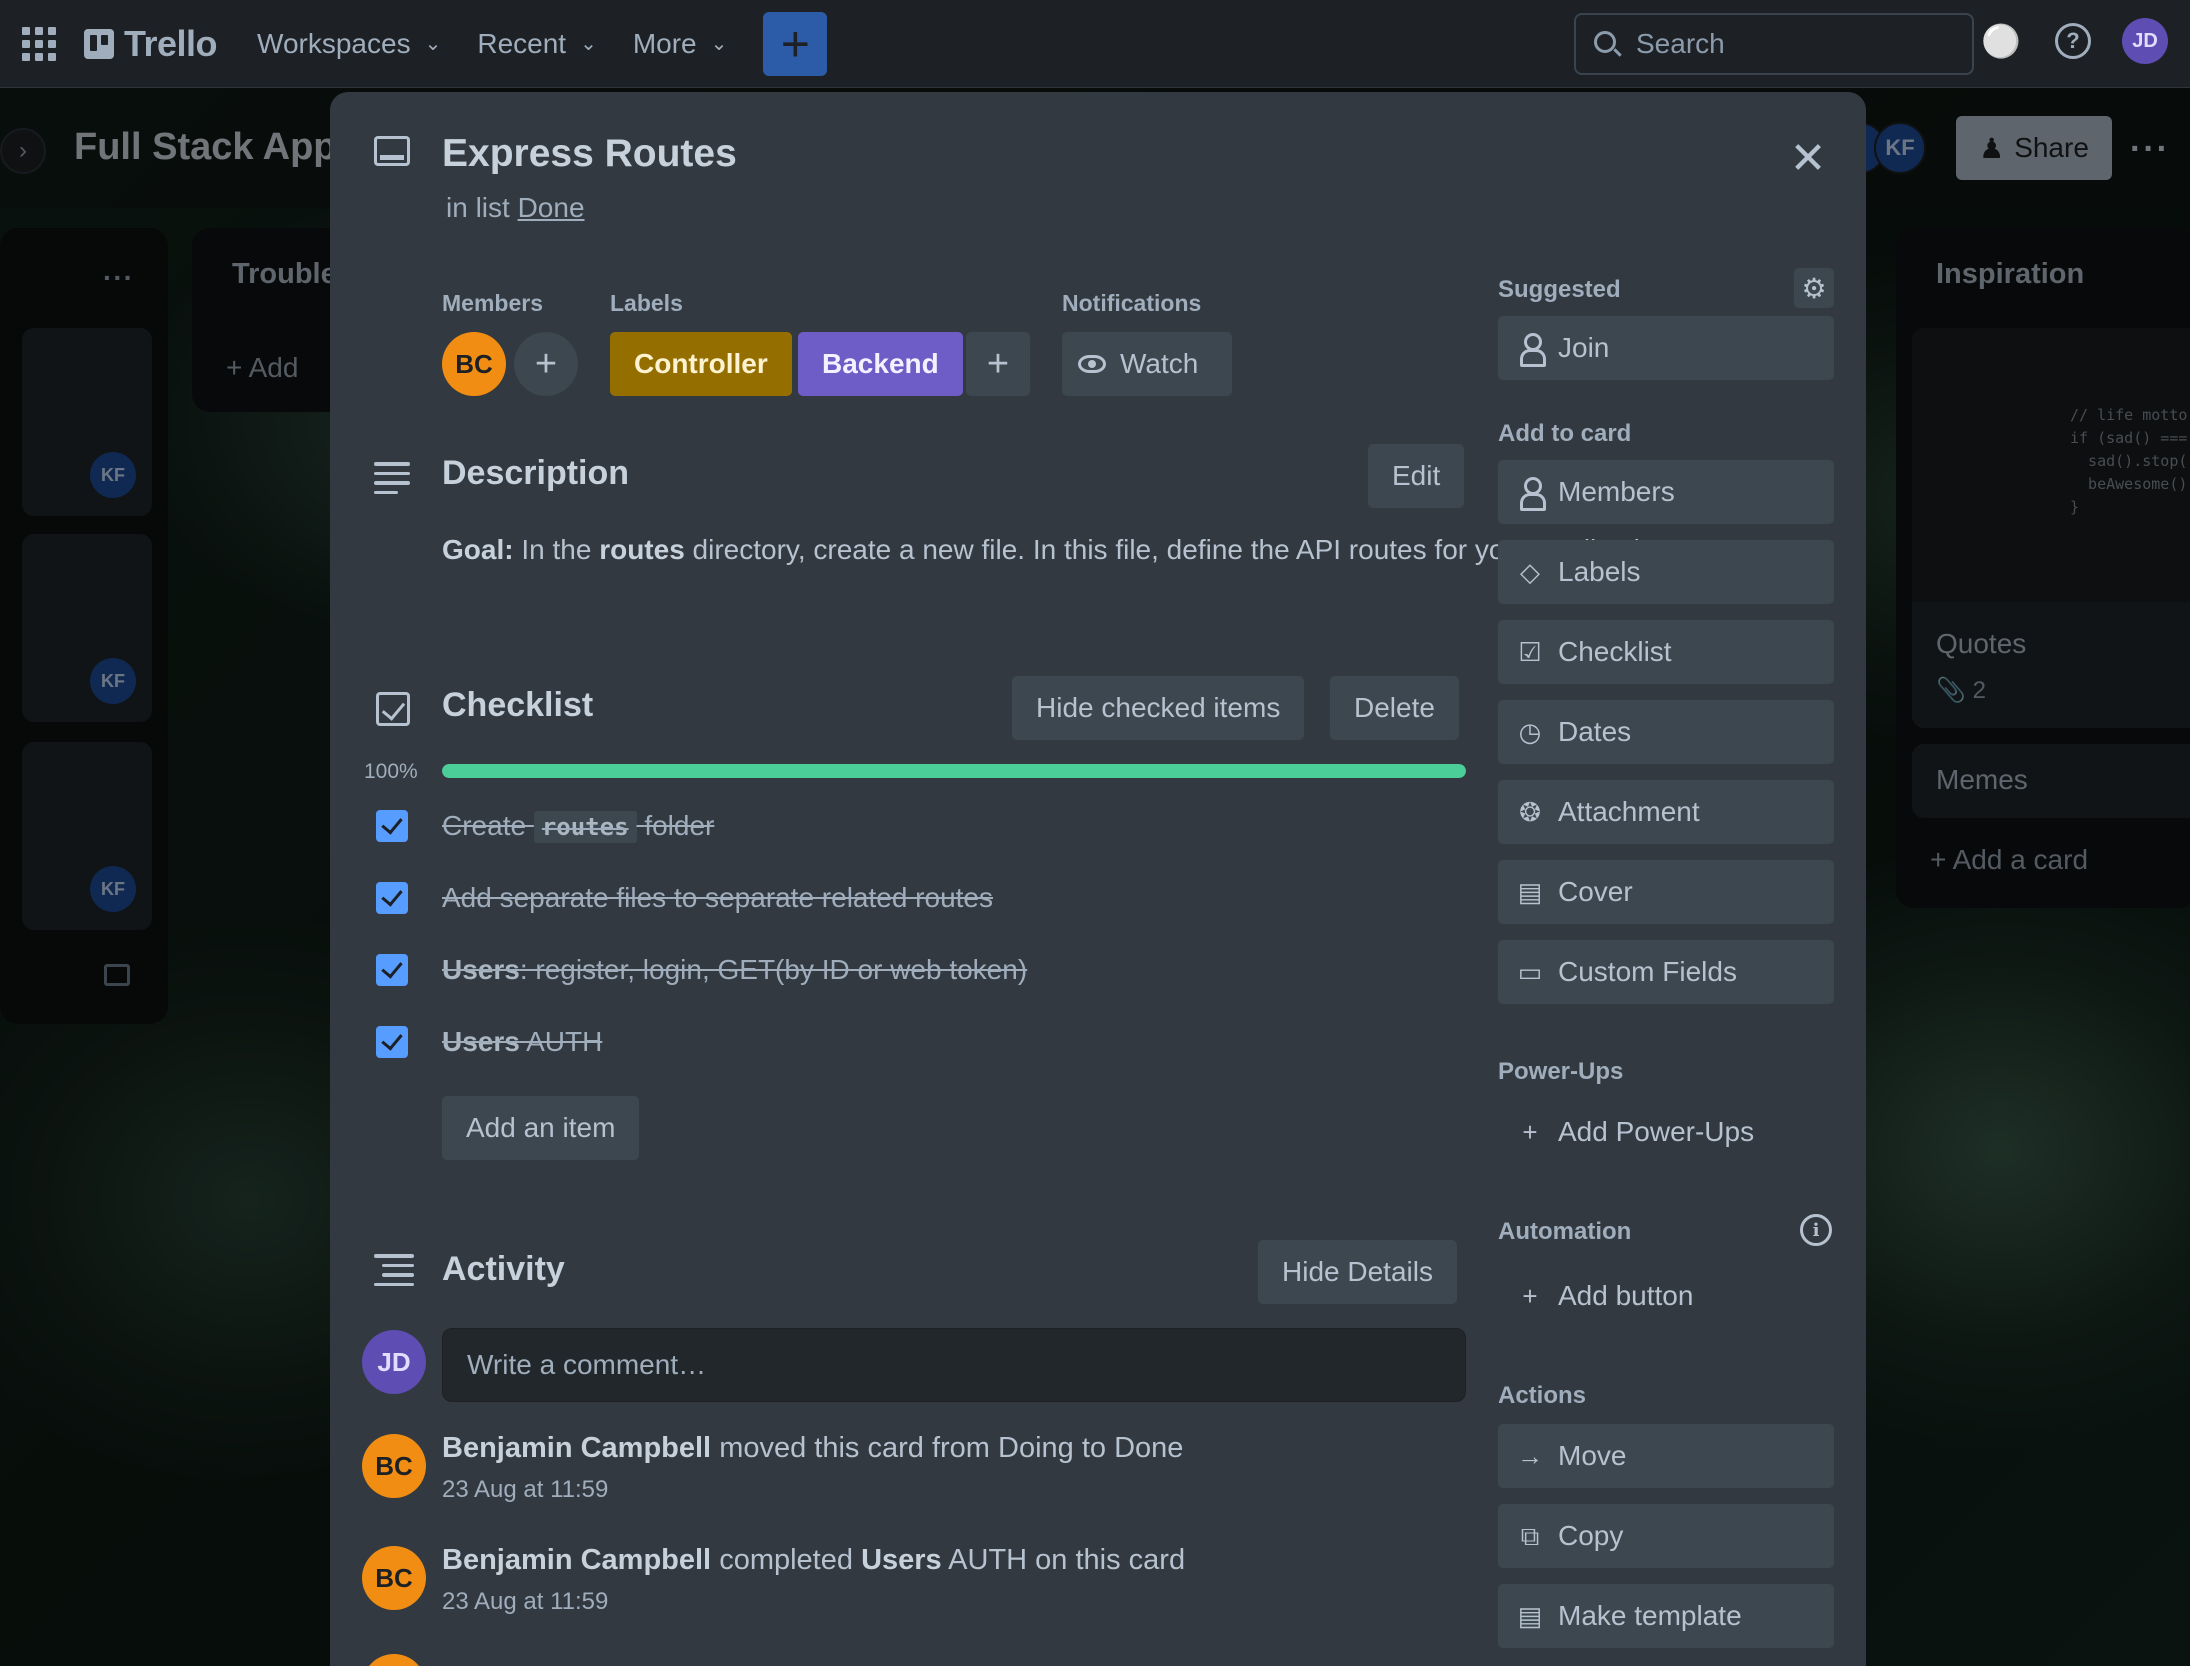 This screenshot has width=2190, height=1666. Describe the element at coordinates (474, 364) in the screenshot. I see `card-member-avatar: BC` at that location.